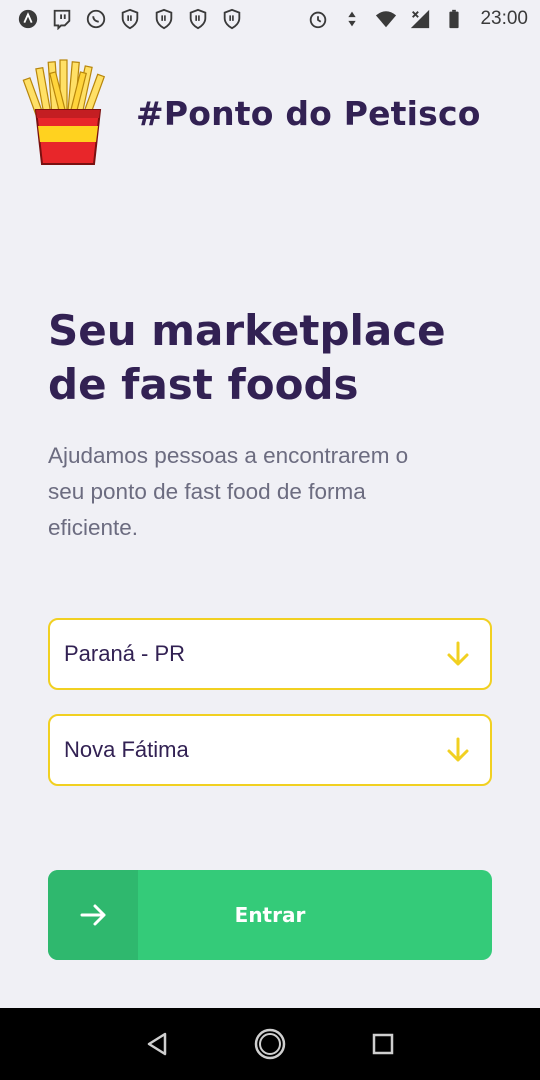 This screenshot has width=540, height=1080. What do you see at coordinates (454, 19) in the screenshot?
I see `battery-icon` at bounding box center [454, 19].